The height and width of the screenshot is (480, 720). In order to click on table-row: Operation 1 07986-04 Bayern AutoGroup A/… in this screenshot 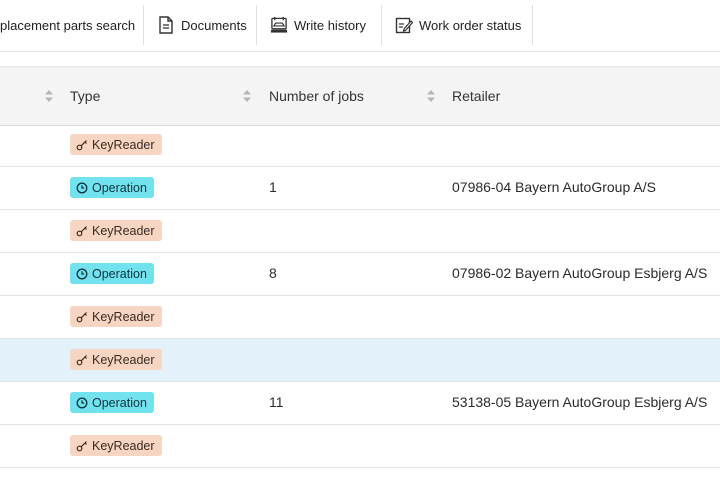, I will do `click(360, 188)`.